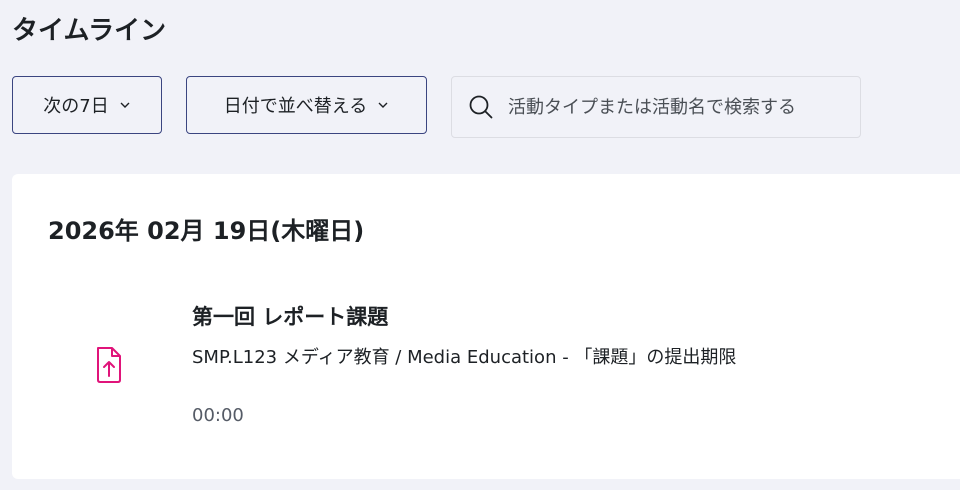  Describe the element at coordinates (206, 231) in the screenshot. I see `date-heading: 2026年 02月 19日(木曜日)` at that location.